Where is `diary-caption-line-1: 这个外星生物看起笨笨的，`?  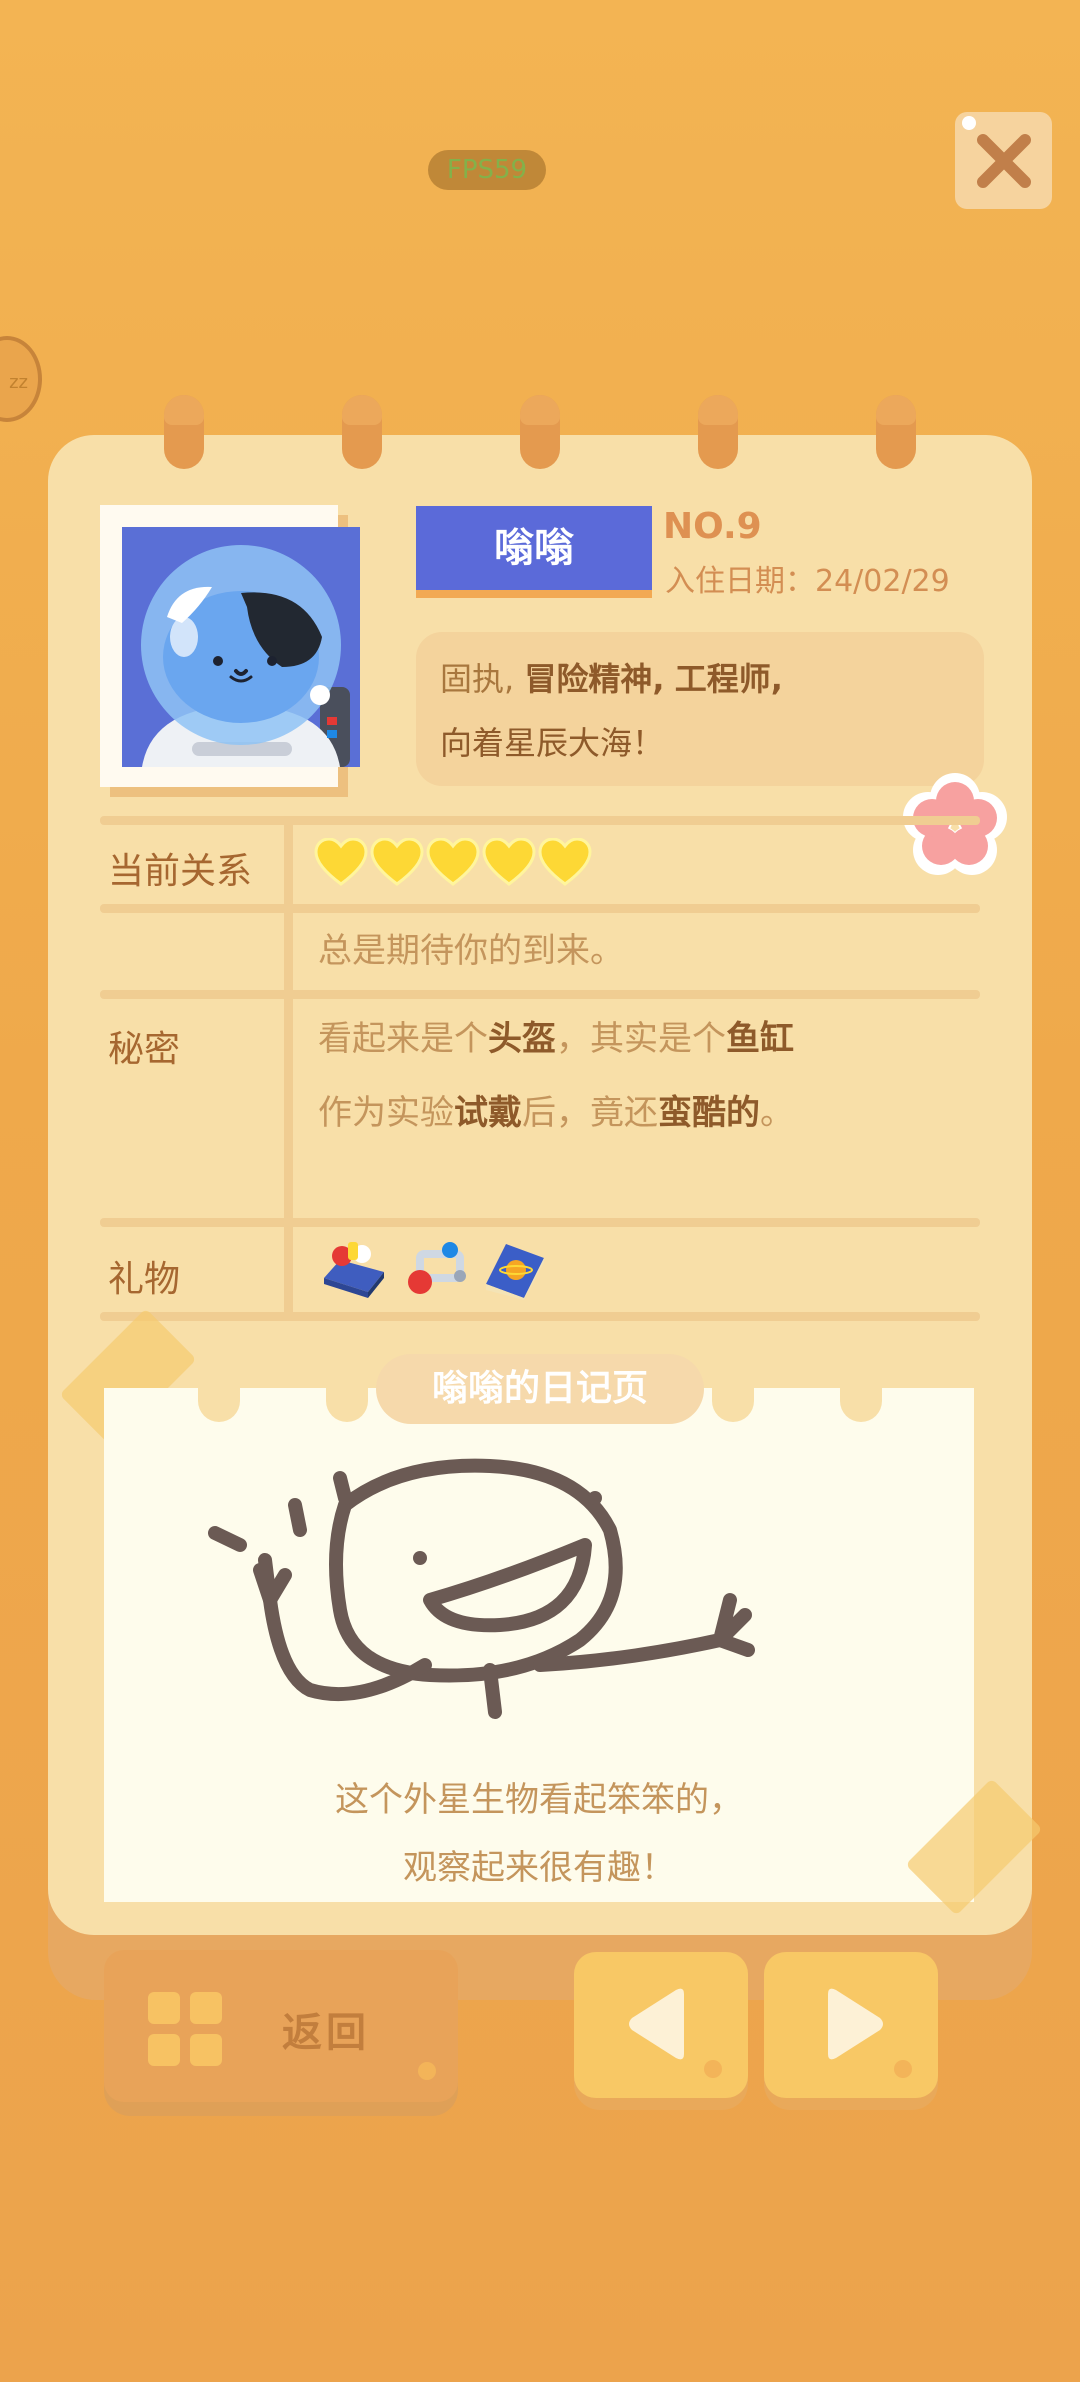
diary-caption-line-1: 这个外星生物看起笨笨的， is located at coordinates (539, 1800).